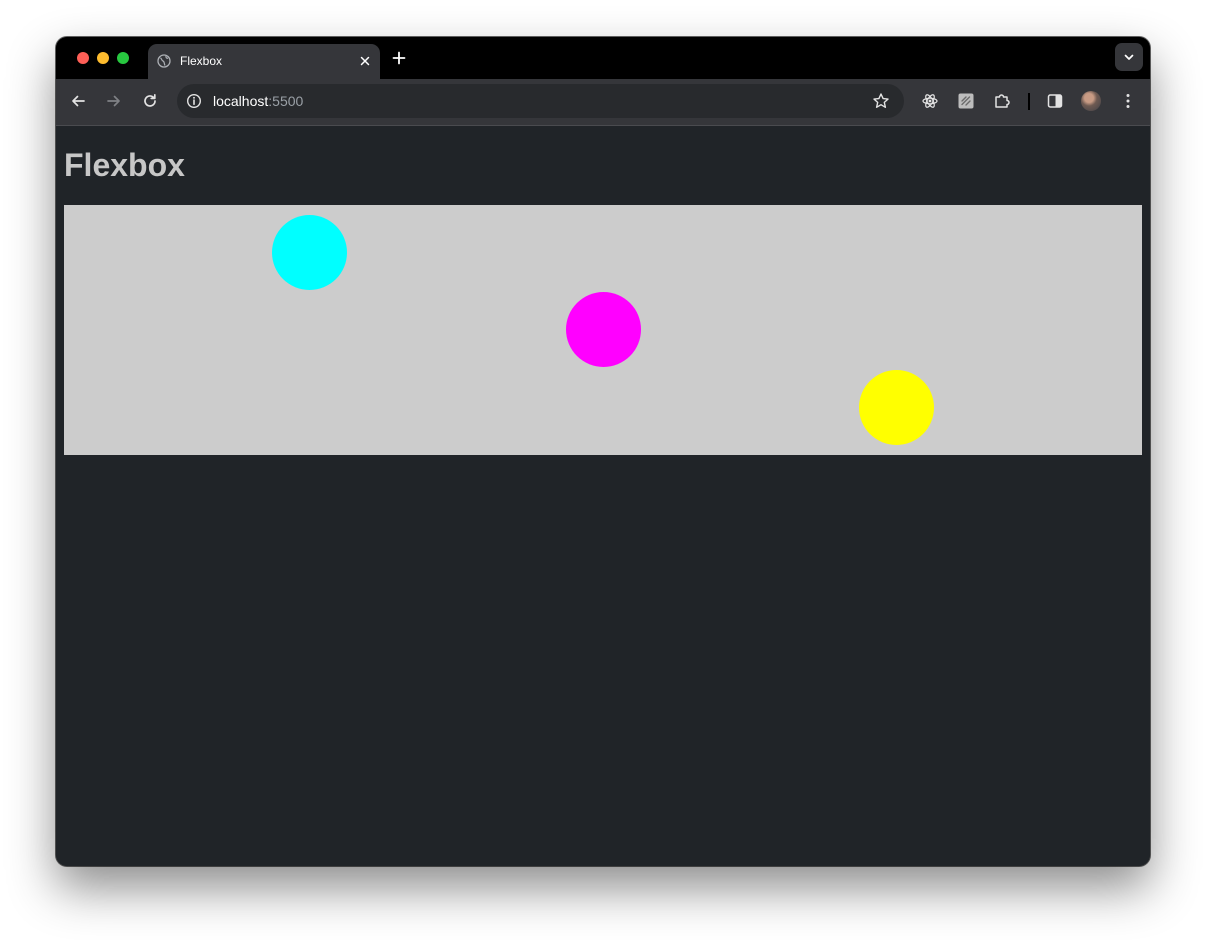 This screenshot has width=1206, height=940. I want to click on address-bar: localhost:5500, so click(540, 101).